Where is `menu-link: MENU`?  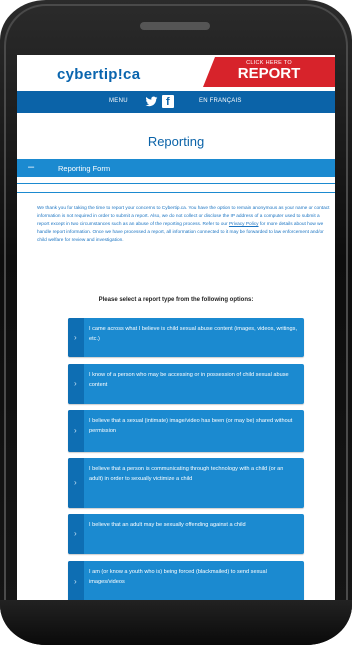 menu-link: MENU is located at coordinates (118, 101).